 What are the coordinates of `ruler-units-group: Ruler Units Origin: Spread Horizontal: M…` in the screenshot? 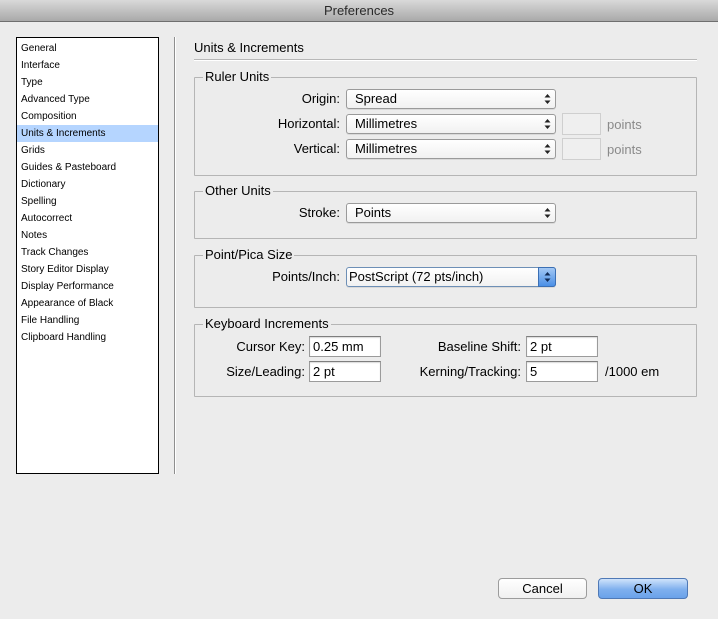 It's located at (445, 122).